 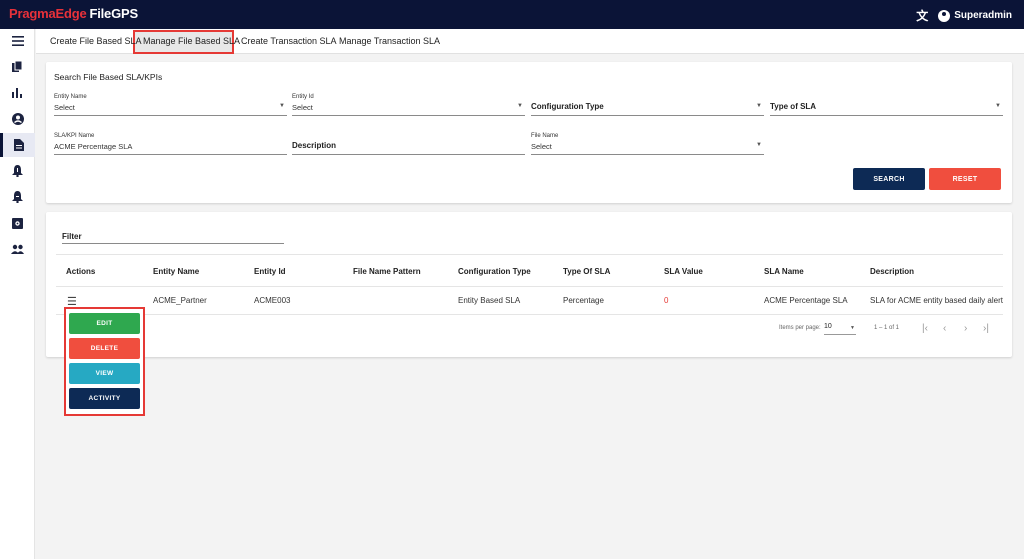 What do you see at coordinates (17, 294) in the screenshot?
I see `sidebar` at bounding box center [17, 294].